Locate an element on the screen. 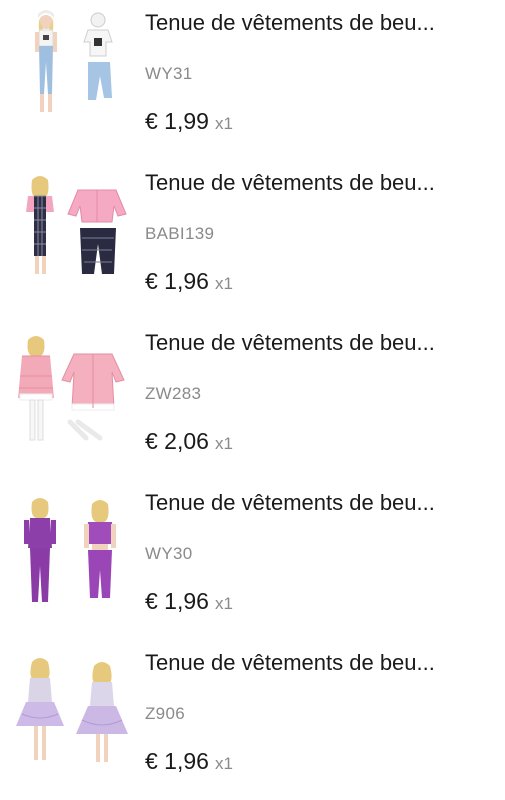 This screenshot has height=800, width=505. price-row: € 2,06 x1 is located at coordinates (189, 443).